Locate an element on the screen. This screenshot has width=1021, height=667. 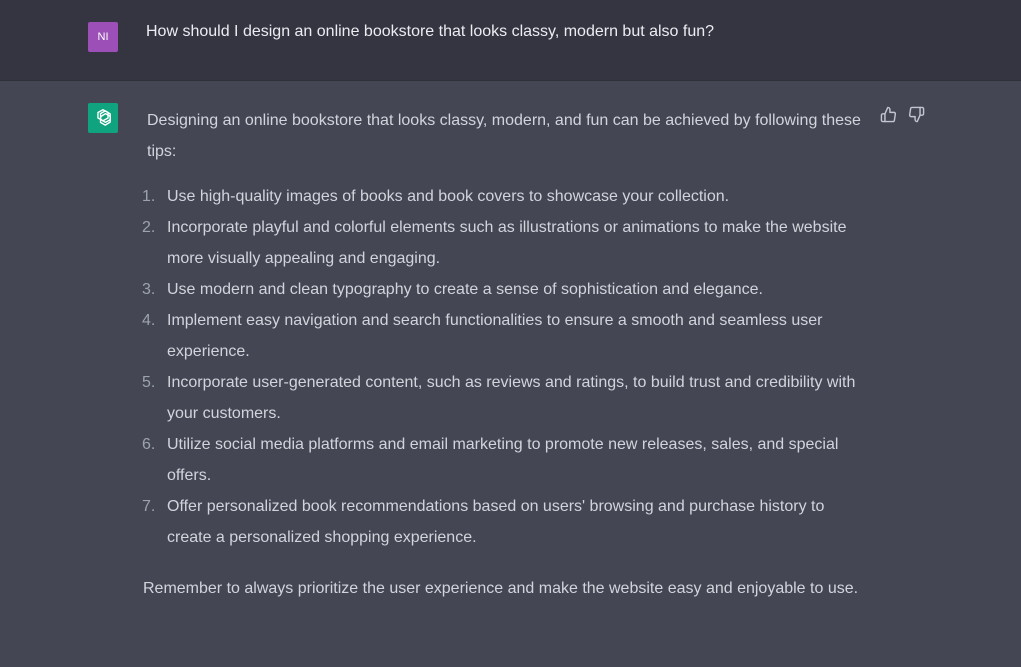
thumbs-up-button is located at coordinates (888, 114).